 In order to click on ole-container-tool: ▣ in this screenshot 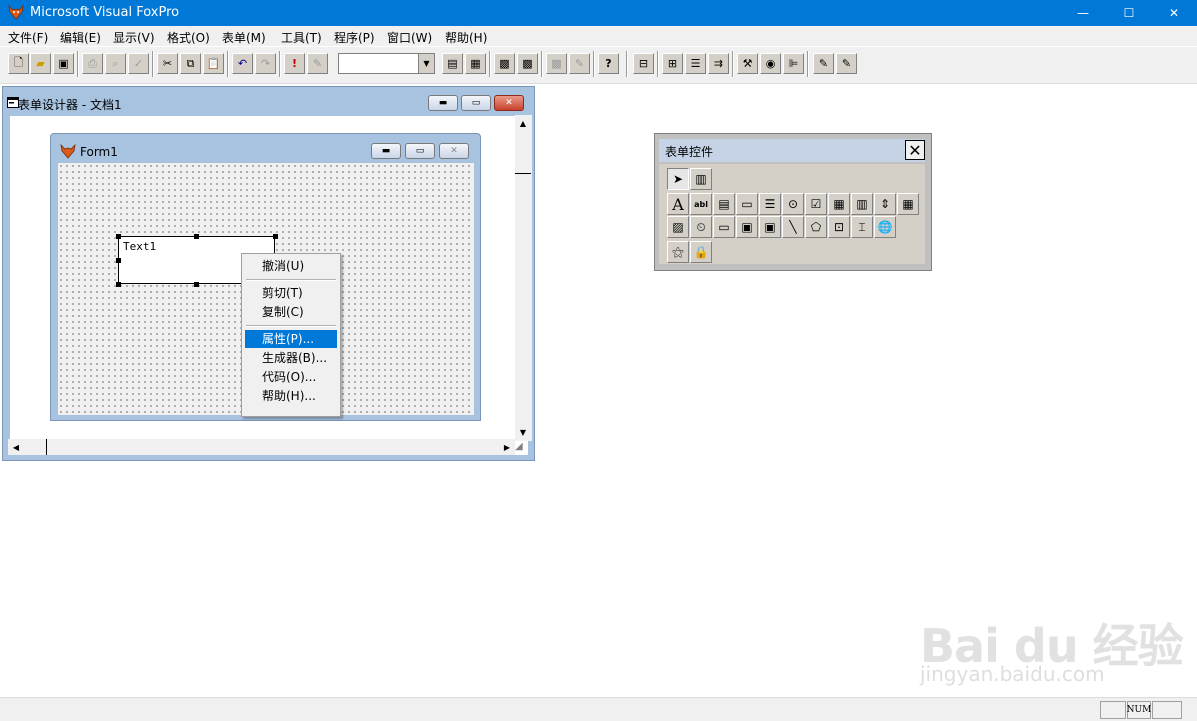, I will do `click(747, 227)`.